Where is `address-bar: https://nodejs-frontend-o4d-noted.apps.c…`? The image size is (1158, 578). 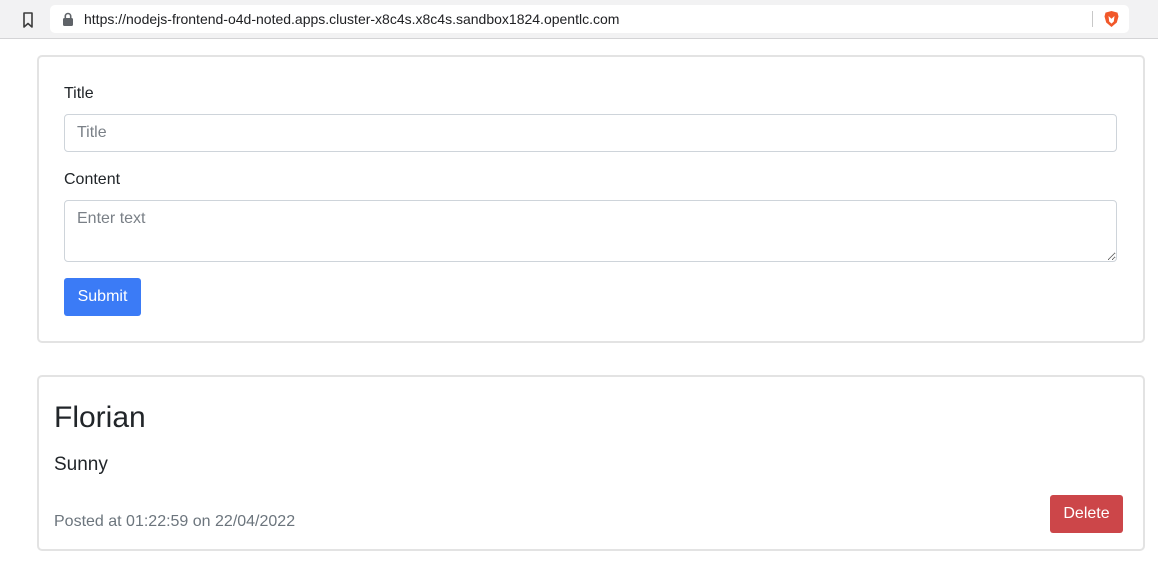 address-bar: https://nodejs-frontend-o4d-noted.apps.c… is located at coordinates (589, 19).